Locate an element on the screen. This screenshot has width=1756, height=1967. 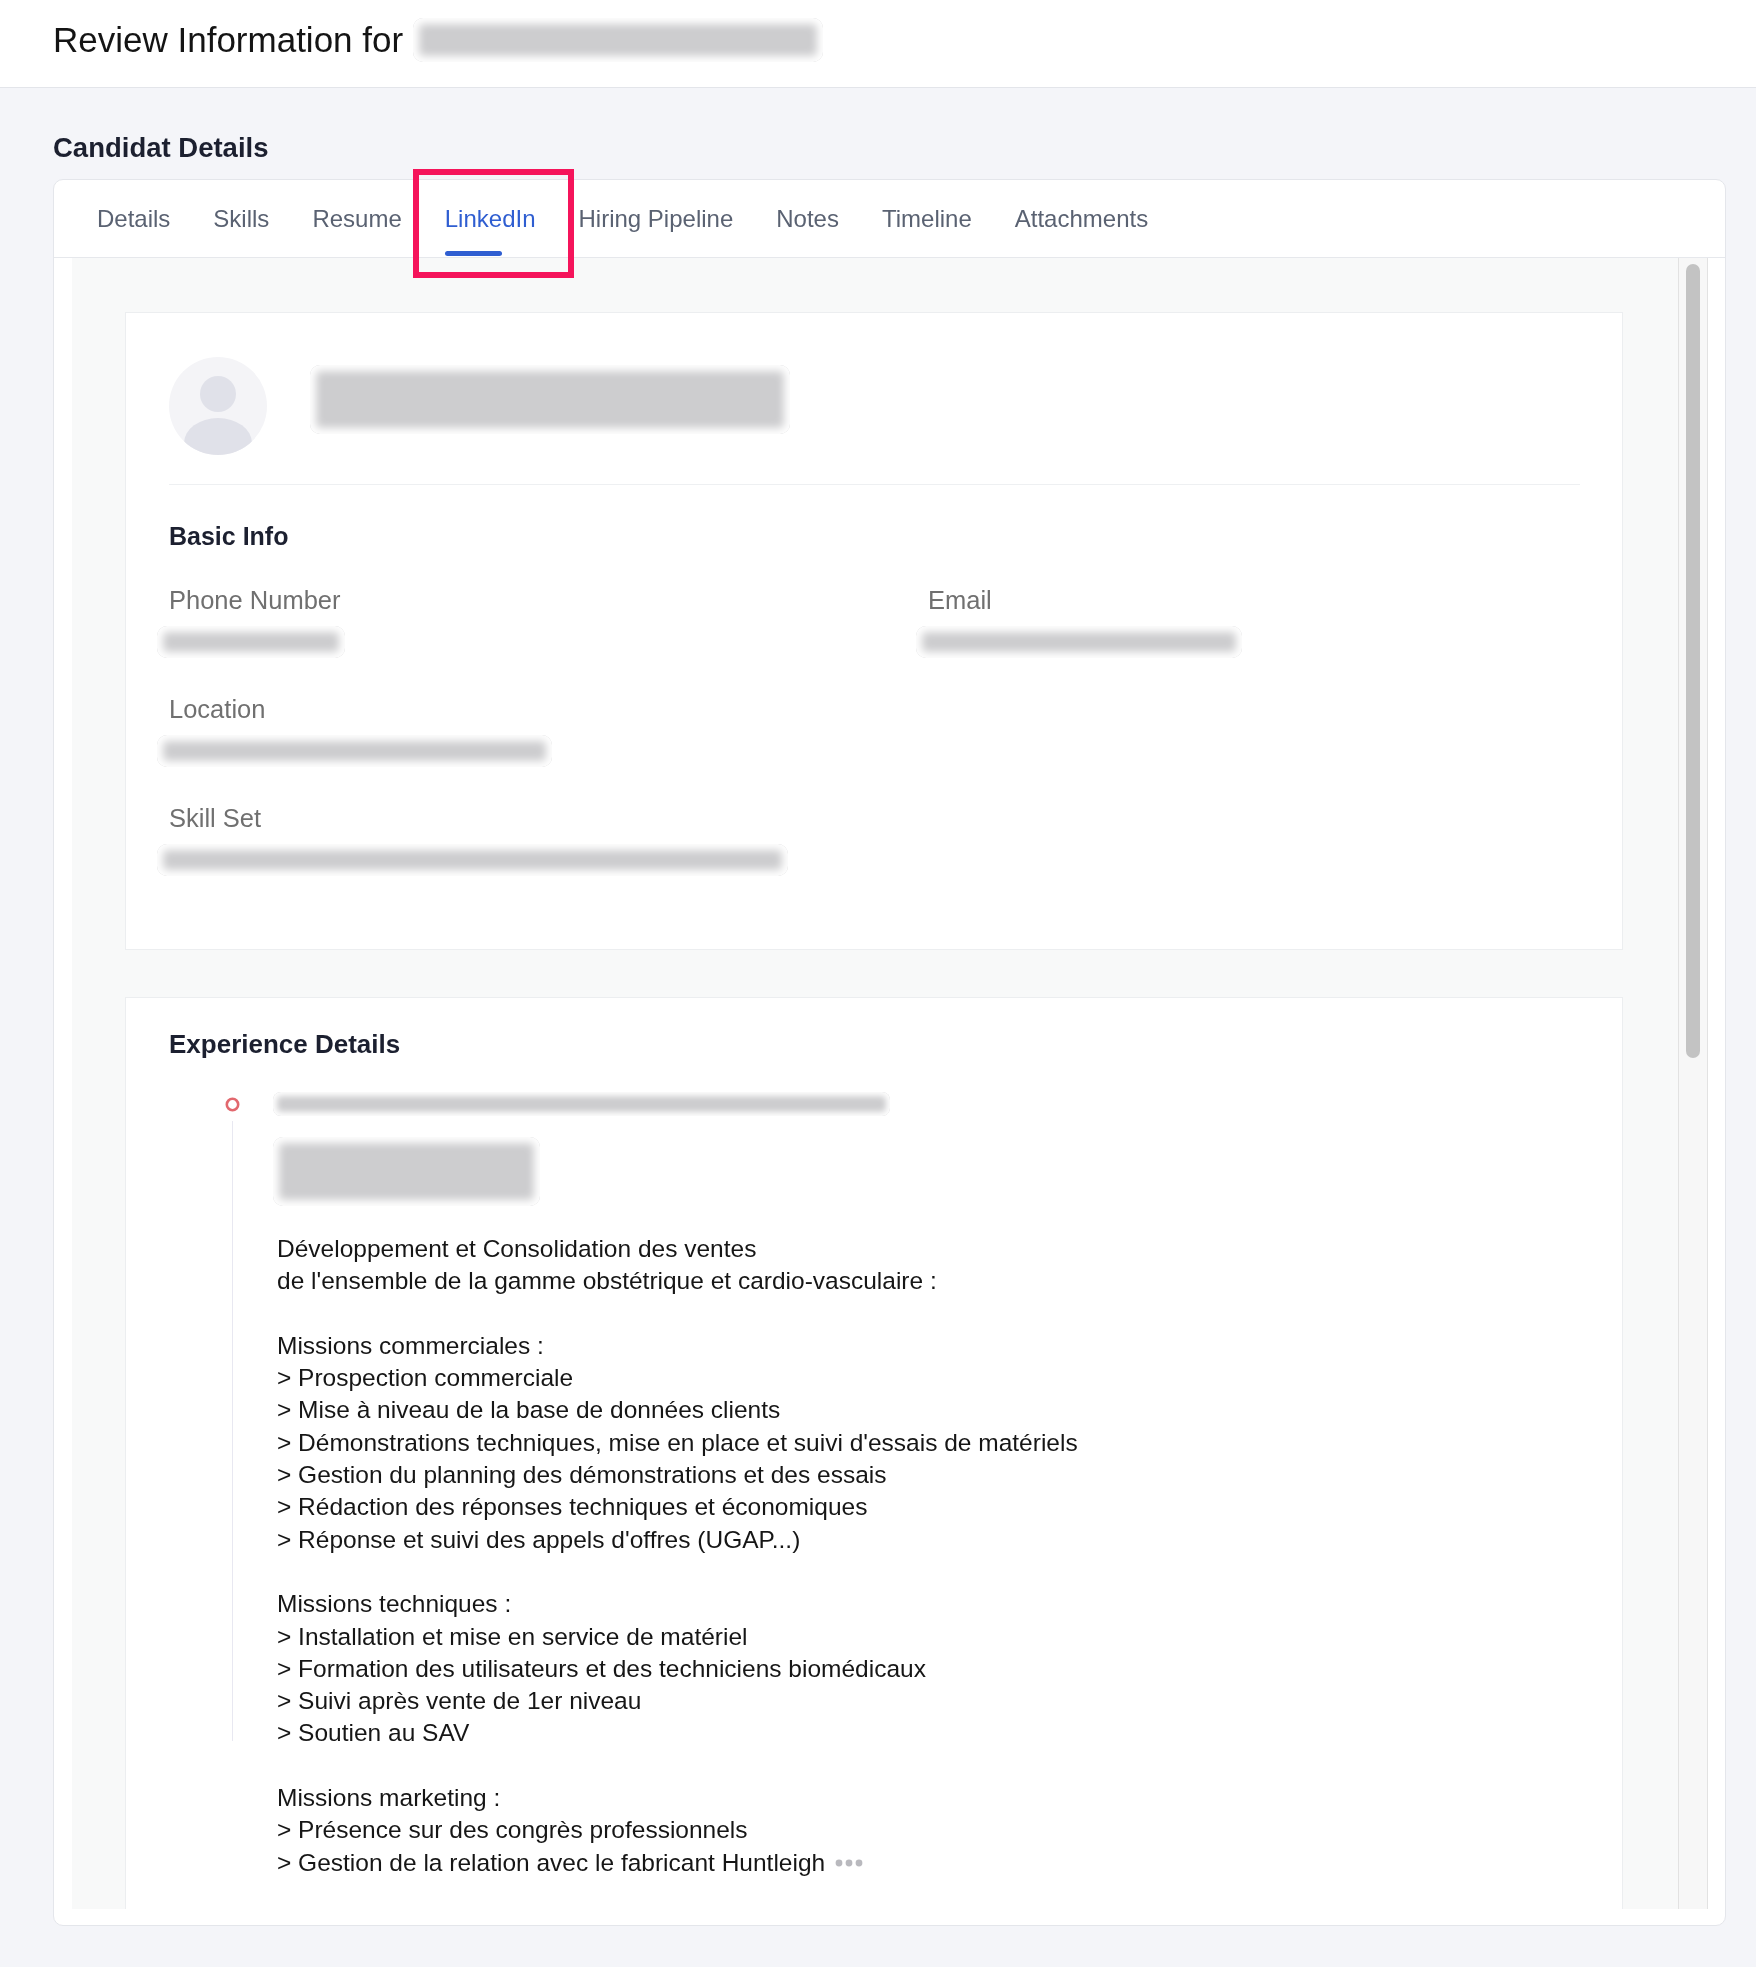
tab: Details is located at coordinates (134, 218).